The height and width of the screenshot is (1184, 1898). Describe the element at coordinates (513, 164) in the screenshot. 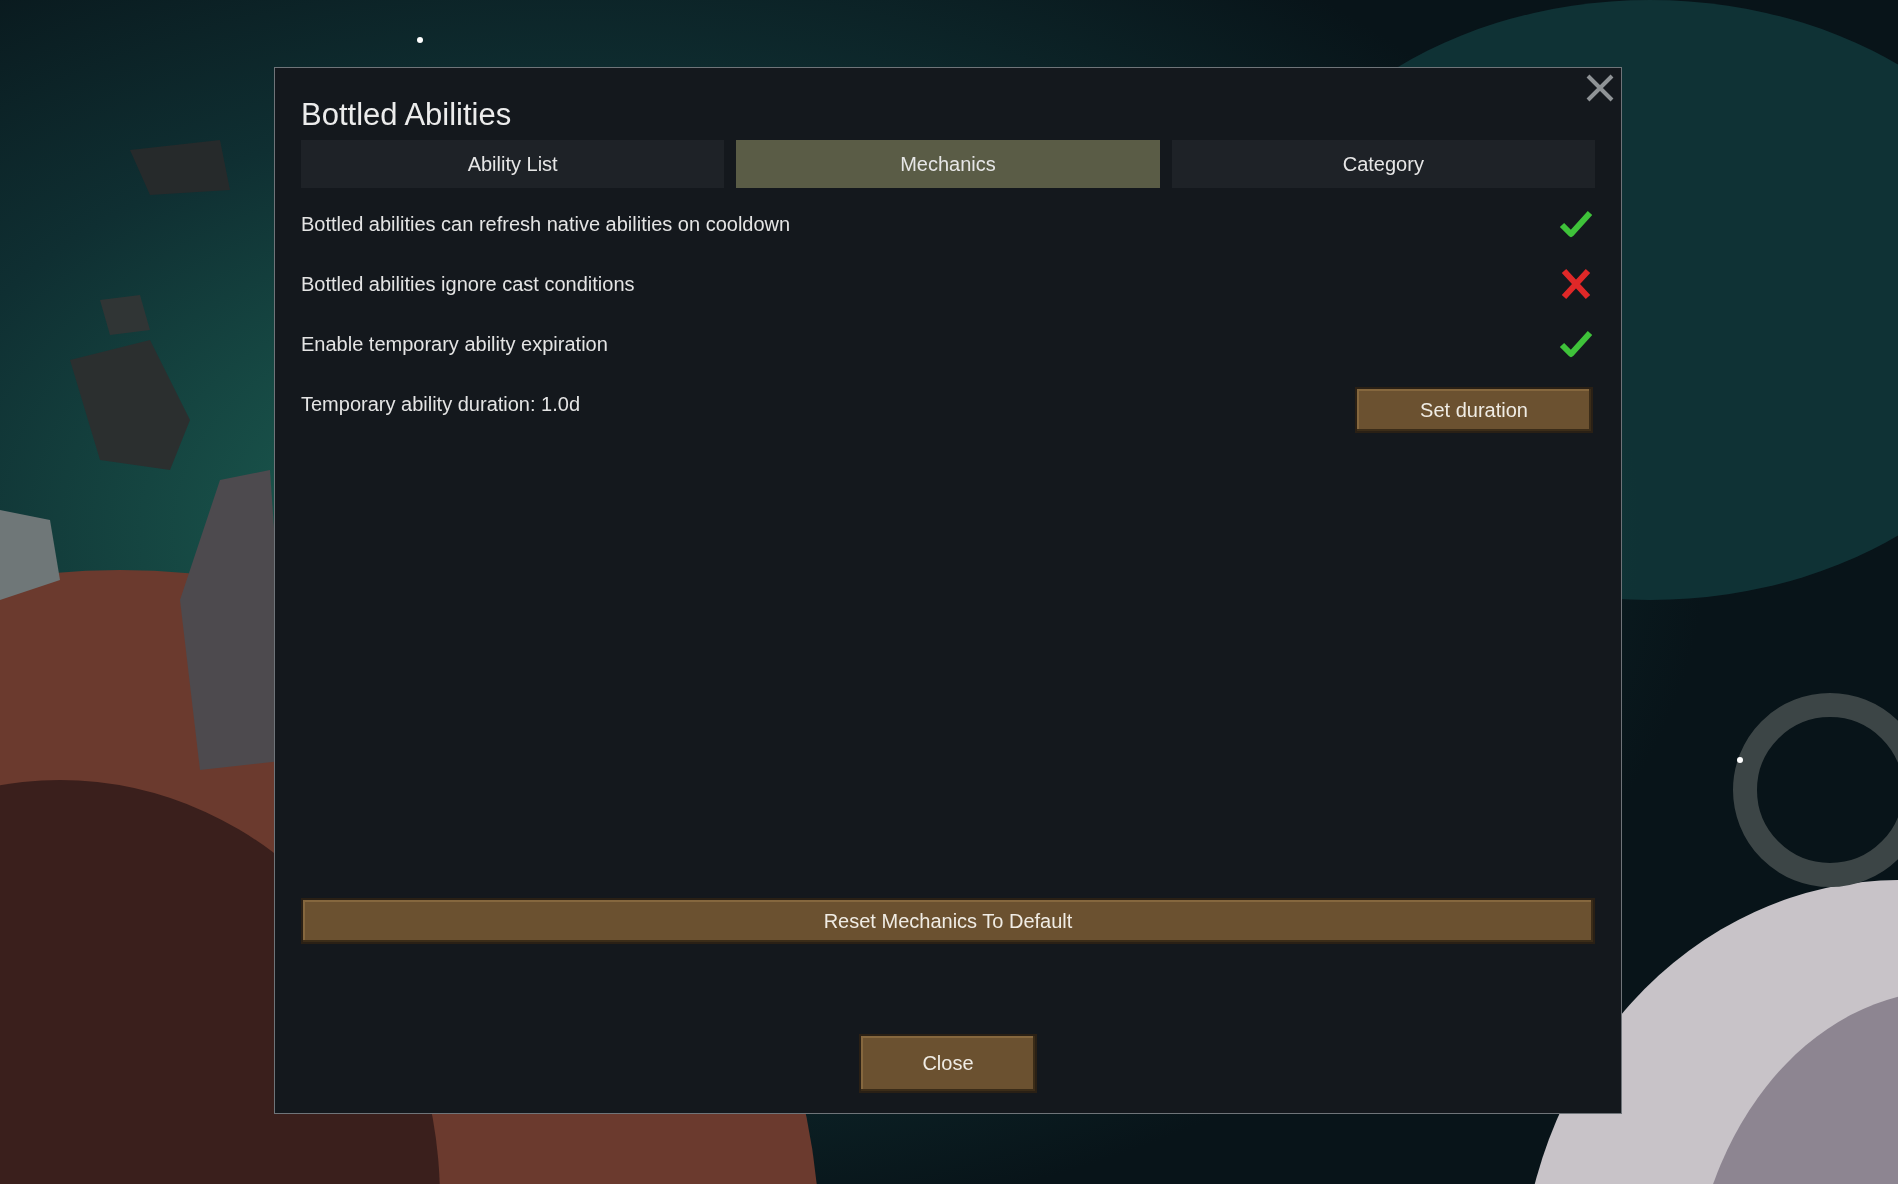

I see `tab: Ability List` at that location.